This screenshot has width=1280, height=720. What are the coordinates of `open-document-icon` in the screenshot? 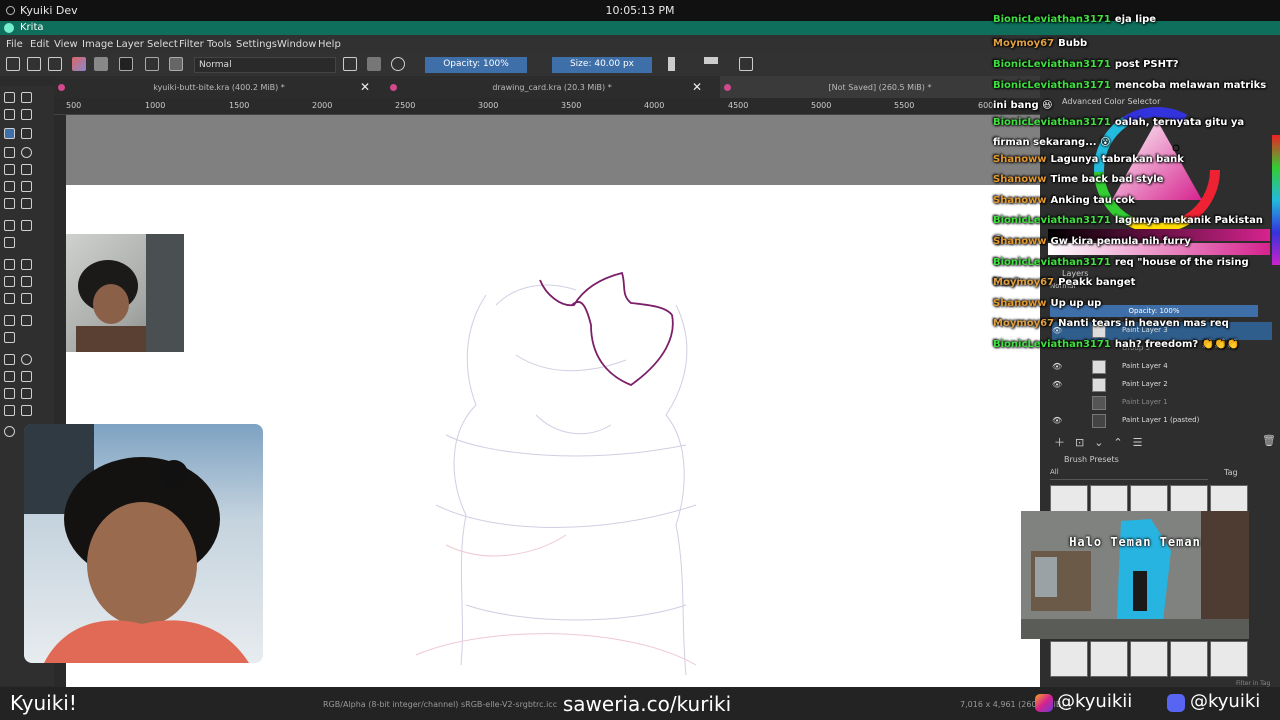 It's located at (34, 64).